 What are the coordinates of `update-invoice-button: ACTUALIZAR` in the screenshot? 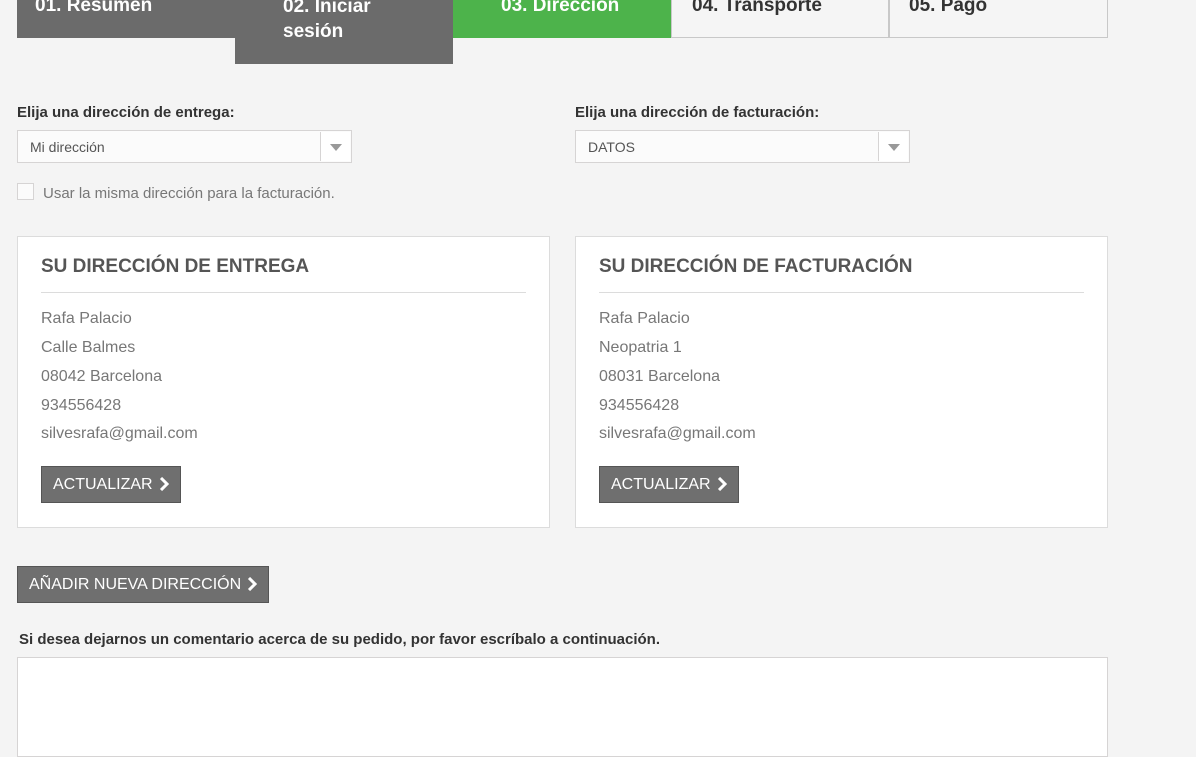 It's located at (669, 484).